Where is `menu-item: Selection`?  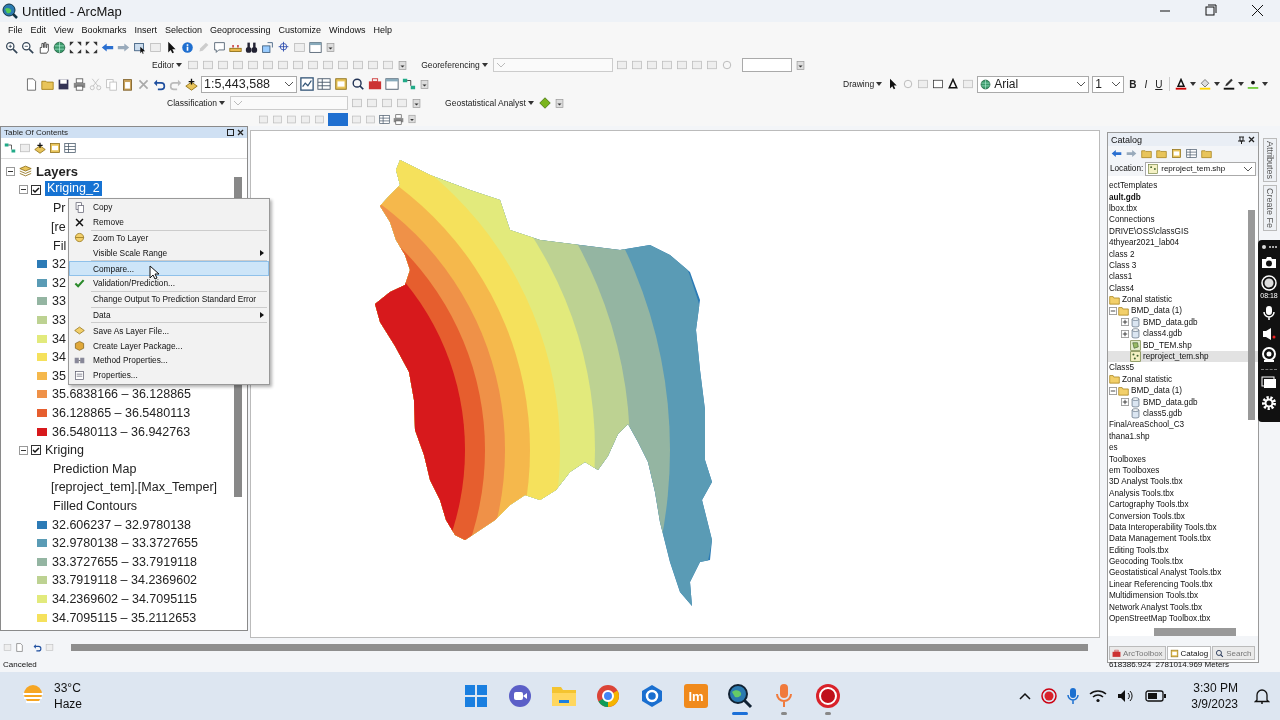
menu-item: Selection is located at coordinates (183, 30).